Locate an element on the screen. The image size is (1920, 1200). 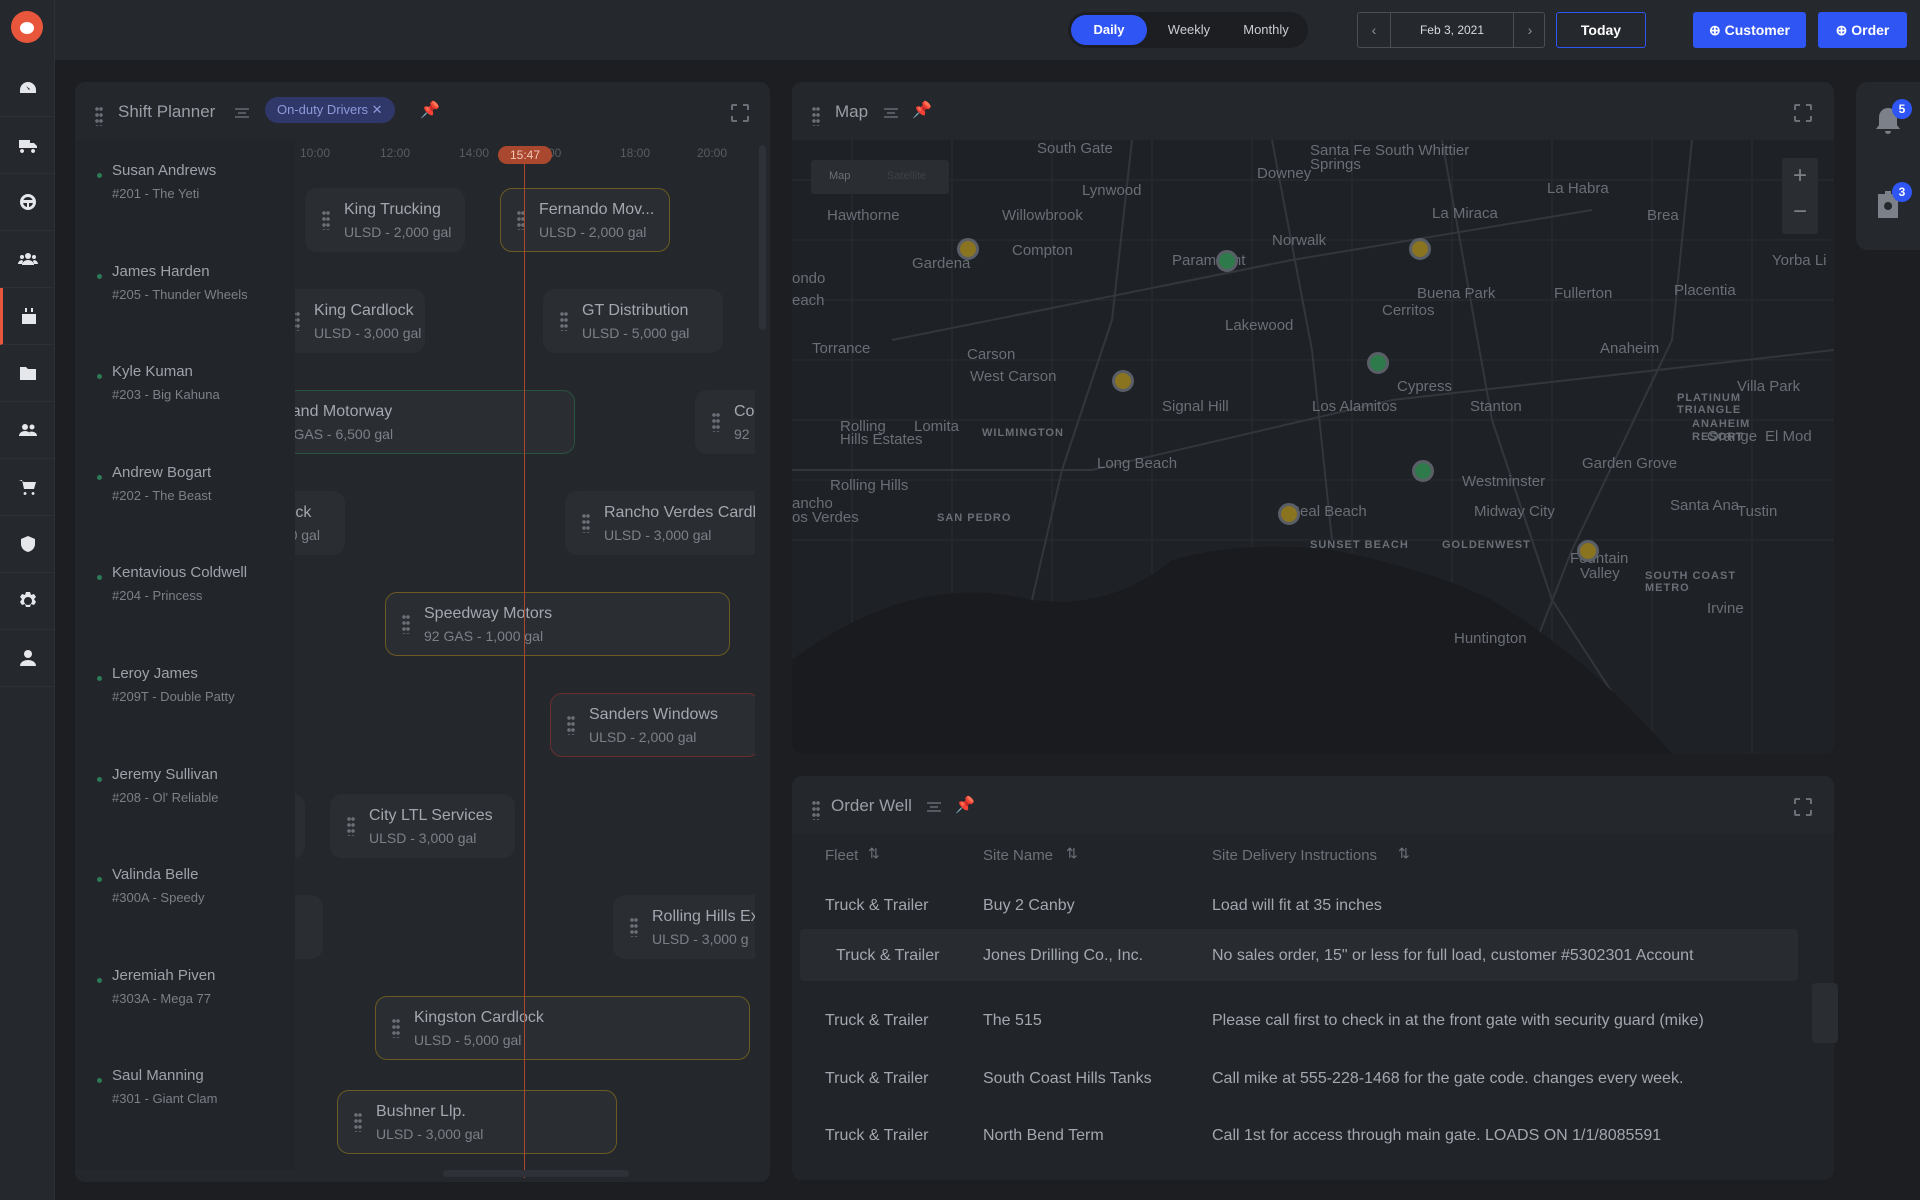
truck-icon is located at coordinates (27, 145).